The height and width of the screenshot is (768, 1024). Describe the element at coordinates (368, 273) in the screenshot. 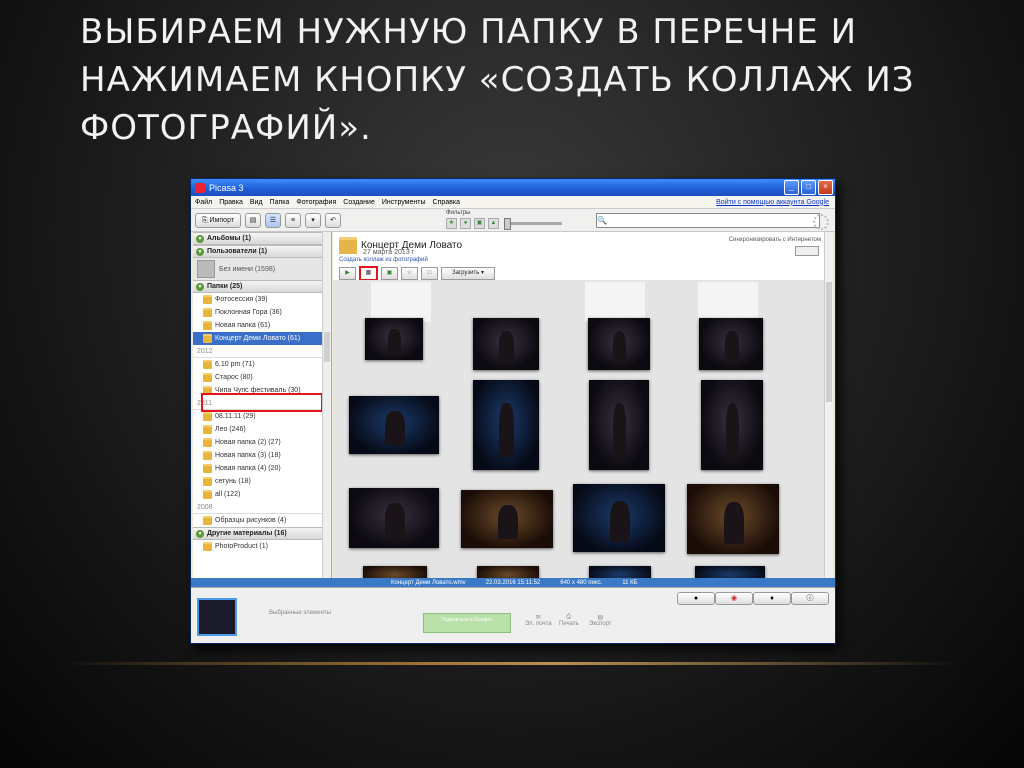

I see `create-collage-button: ▦` at that location.